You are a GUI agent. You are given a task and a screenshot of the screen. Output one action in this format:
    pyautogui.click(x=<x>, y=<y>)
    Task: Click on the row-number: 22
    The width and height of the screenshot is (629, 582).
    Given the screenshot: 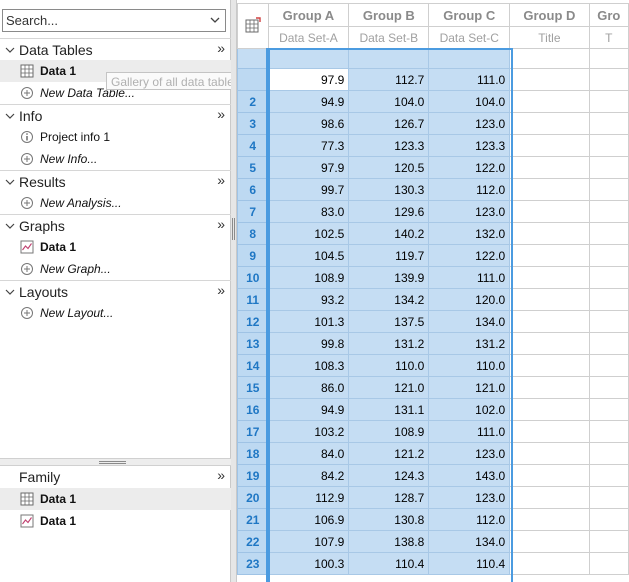 What is the action you would take?
    pyautogui.click(x=253, y=541)
    